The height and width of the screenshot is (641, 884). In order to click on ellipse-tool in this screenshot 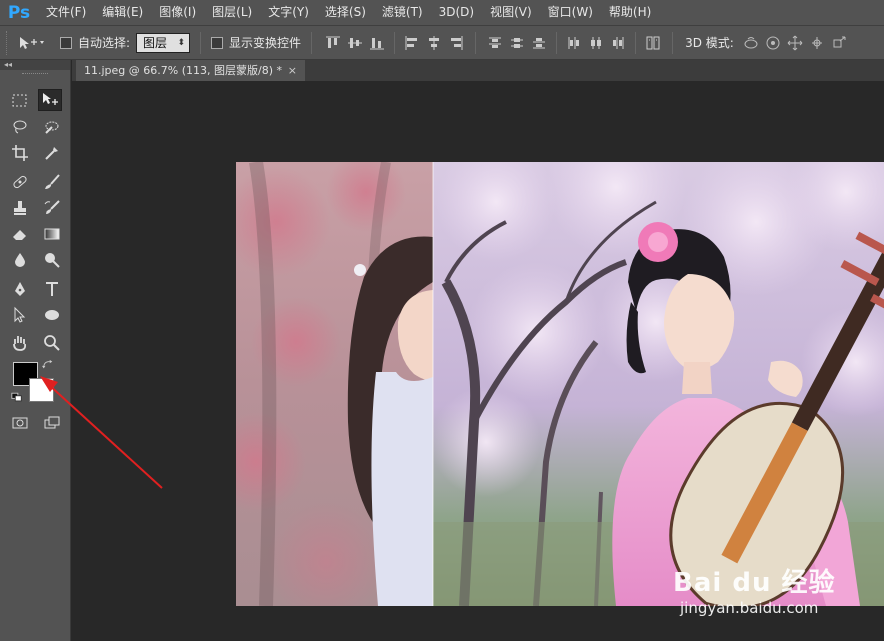, I will do `click(52, 315)`.